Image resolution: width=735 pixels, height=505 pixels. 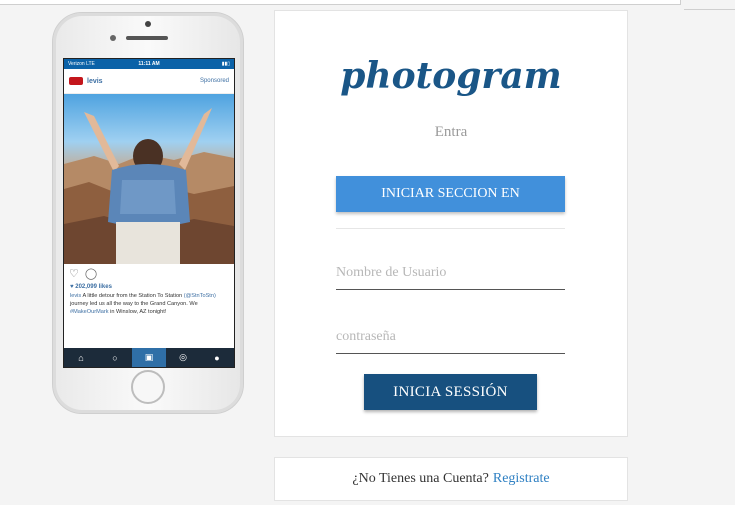 I want to click on caption-user: levis, so click(x=76, y=296).